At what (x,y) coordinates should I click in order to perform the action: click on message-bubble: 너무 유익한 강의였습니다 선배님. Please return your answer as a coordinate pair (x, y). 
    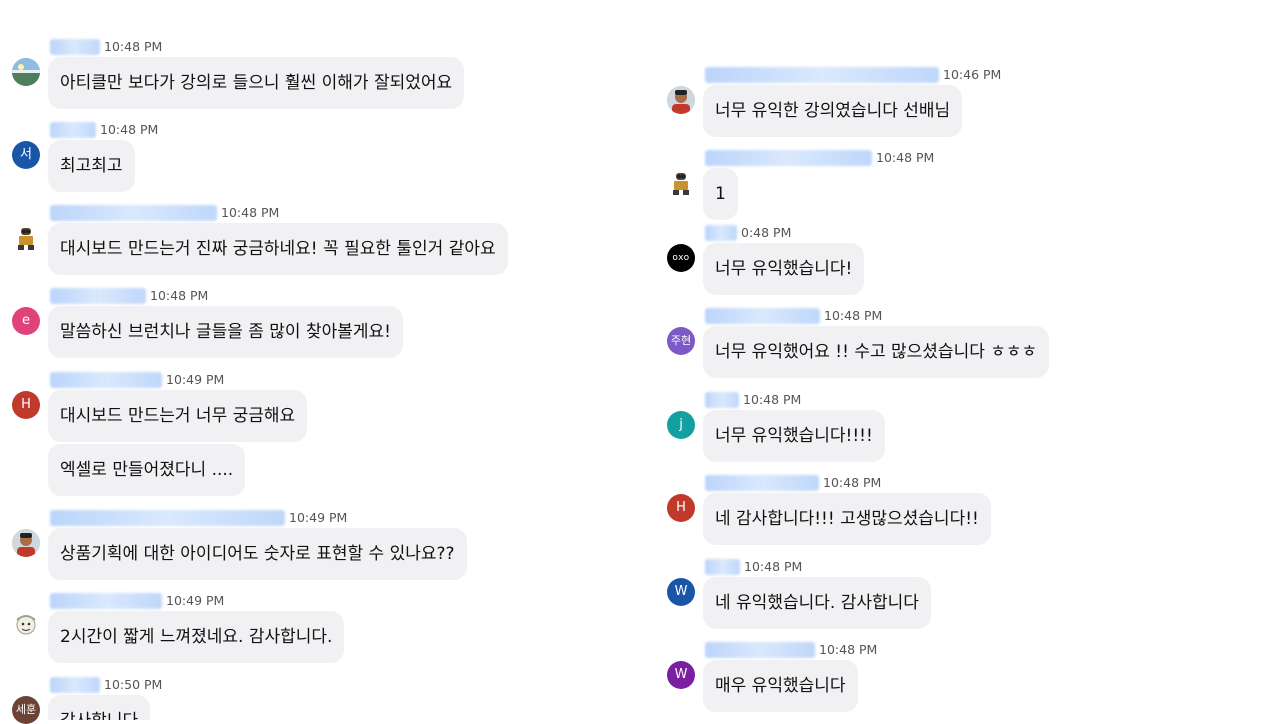
    Looking at the image, I should click on (833, 111).